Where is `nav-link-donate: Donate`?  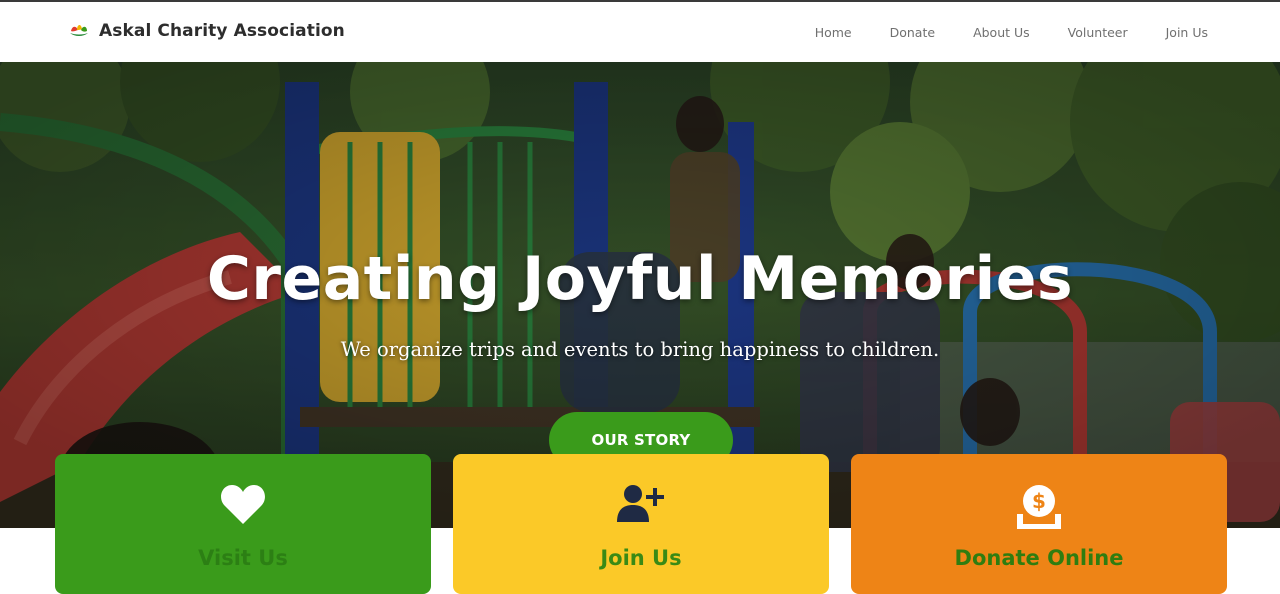
nav-link-donate: Donate is located at coordinates (912, 32).